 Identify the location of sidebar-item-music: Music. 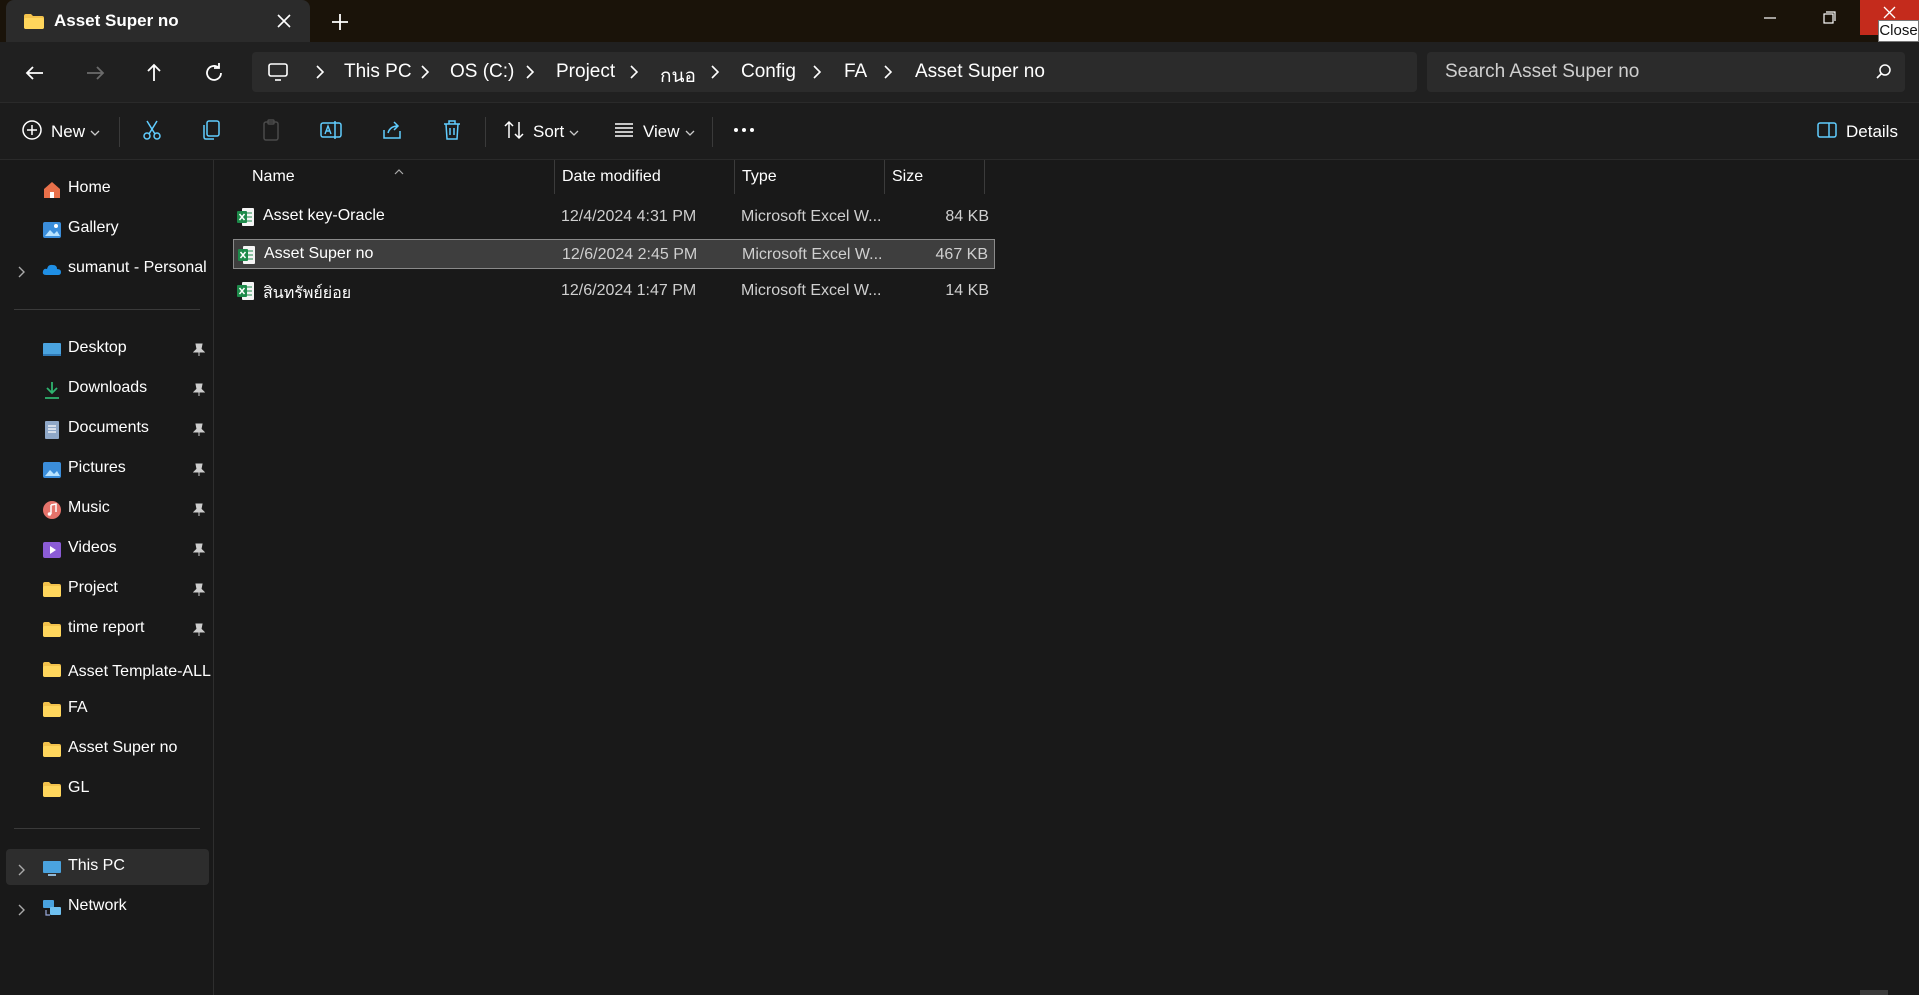
(106, 509).